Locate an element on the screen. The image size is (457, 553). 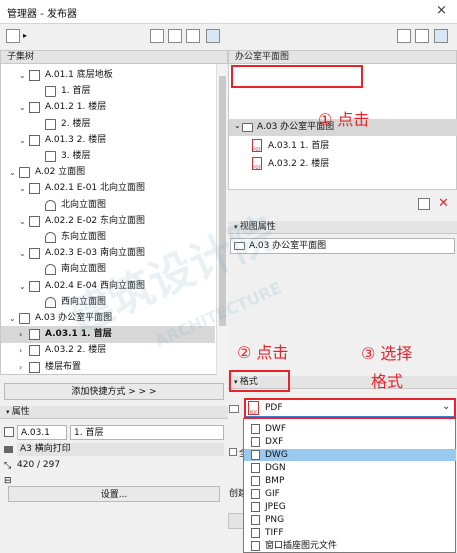
format-dropdown-list: DWF DXF DWG DGN BMP GIF JPEG PNG TIFF 窗口插座图元文件 is located at coordinates (349, 485).